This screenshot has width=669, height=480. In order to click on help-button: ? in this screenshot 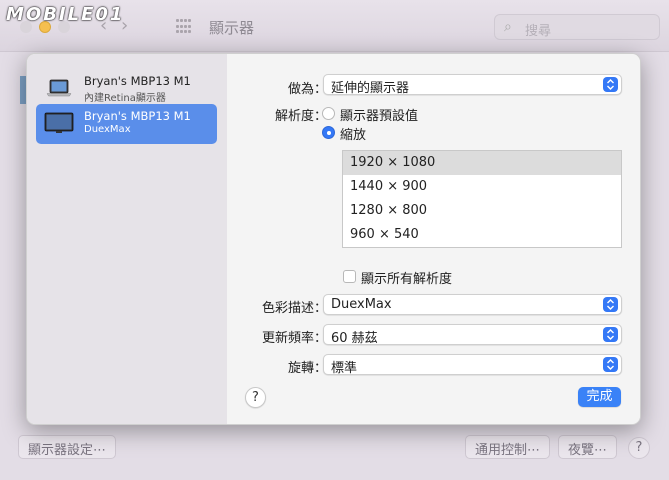, I will do `click(255, 397)`.